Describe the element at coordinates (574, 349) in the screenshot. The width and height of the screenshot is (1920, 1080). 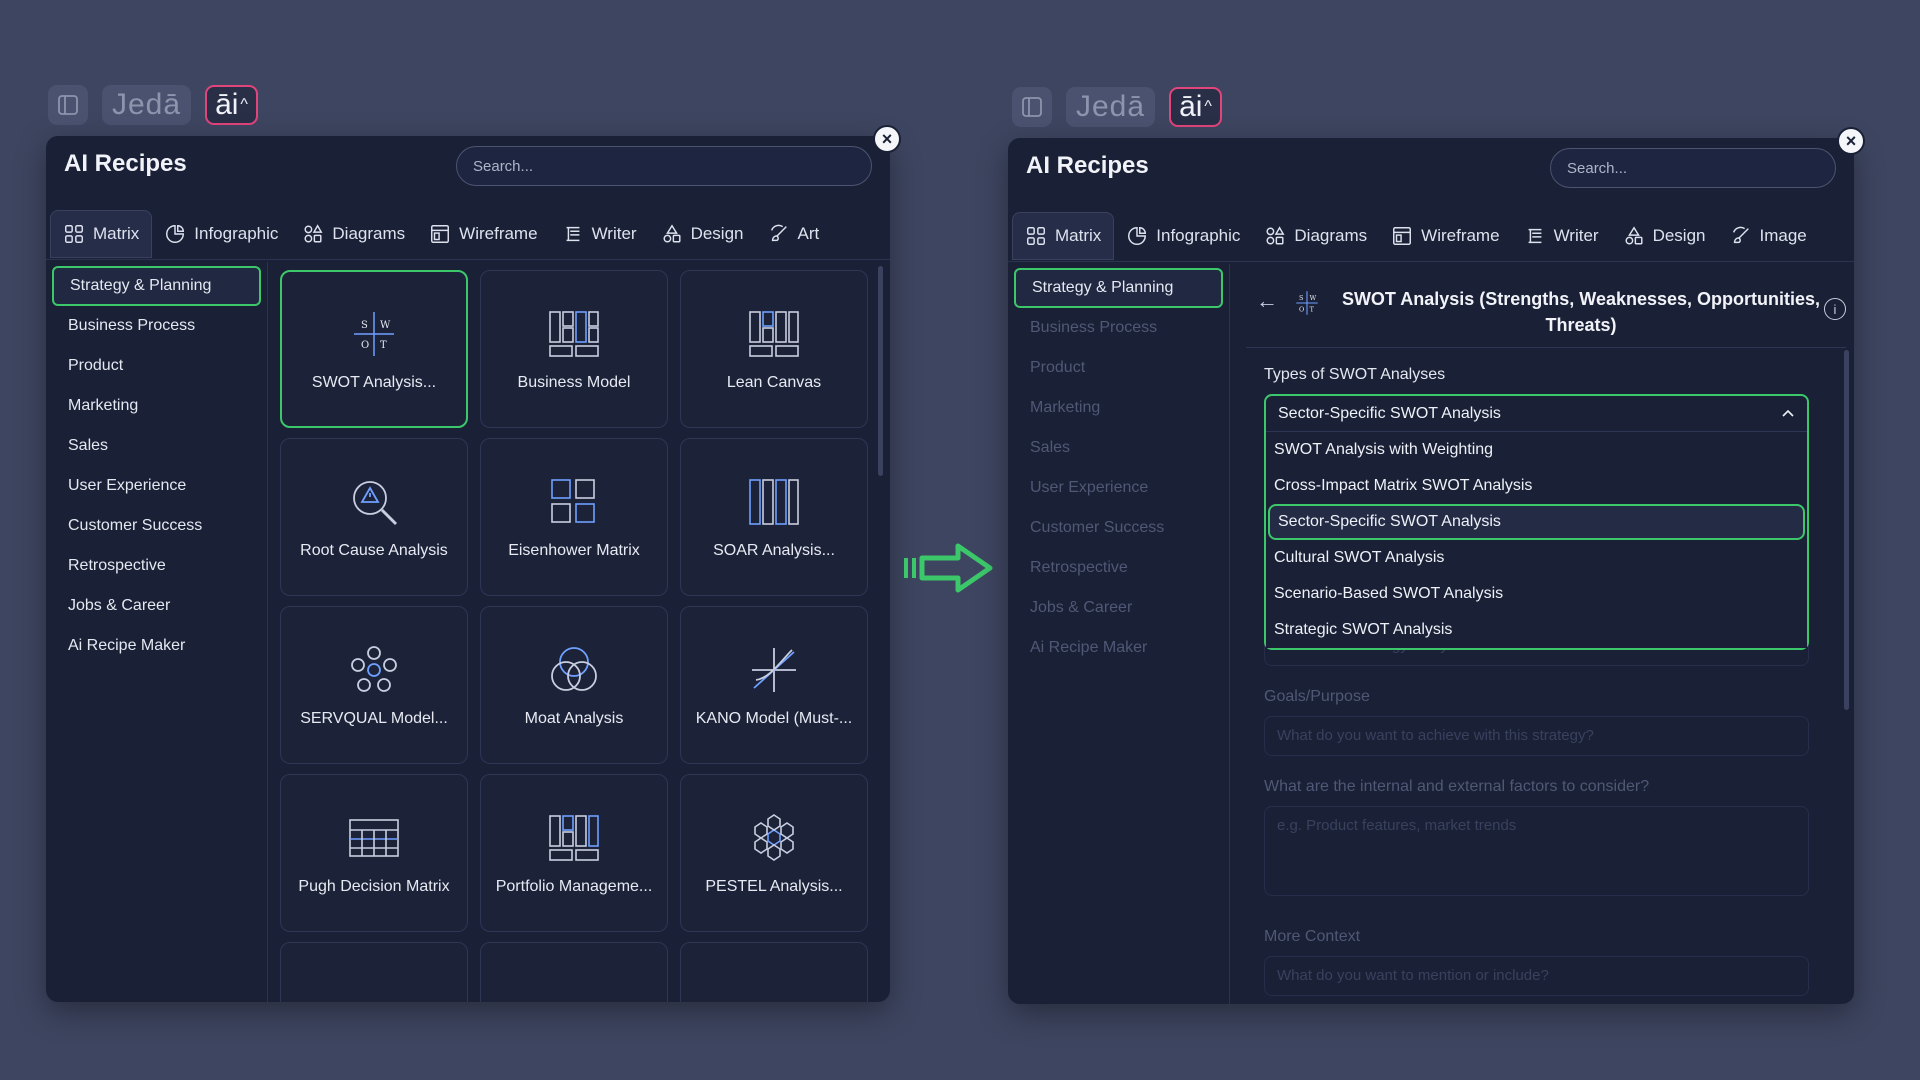
I see `recipe-card-business-model: Business Model` at that location.